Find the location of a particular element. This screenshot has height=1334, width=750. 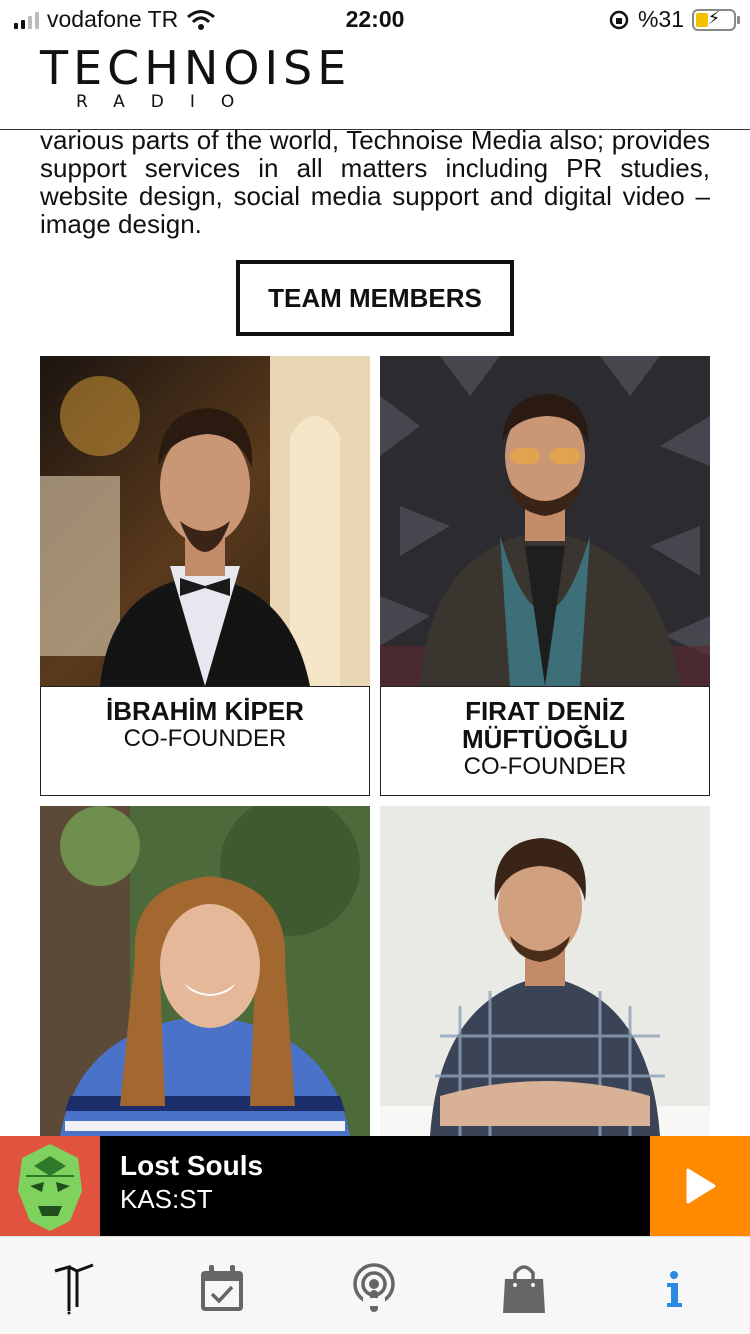

team-member-caption: İBRAHİM KİPER CO-FOUNDER is located at coordinates (205, 741).